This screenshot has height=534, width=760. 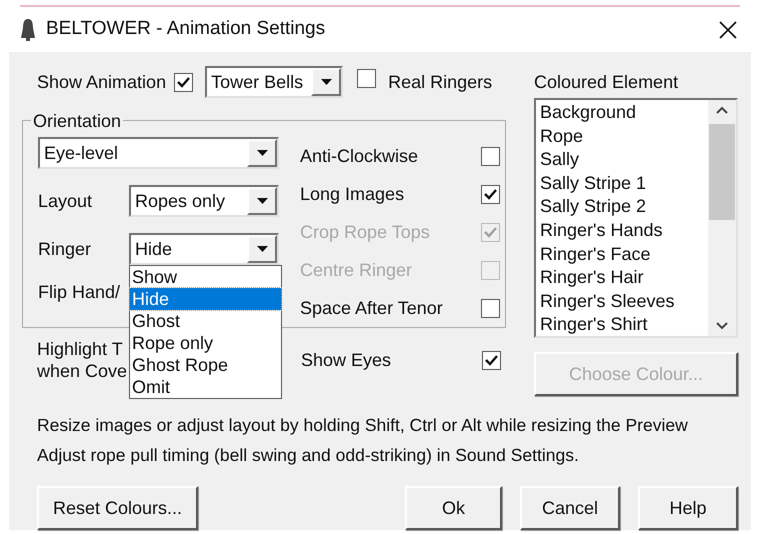 What do you see at coordinates (356, 270) in the screenshot?
I see `option-label: Centre Ringer` at bounding box center [356, 270].